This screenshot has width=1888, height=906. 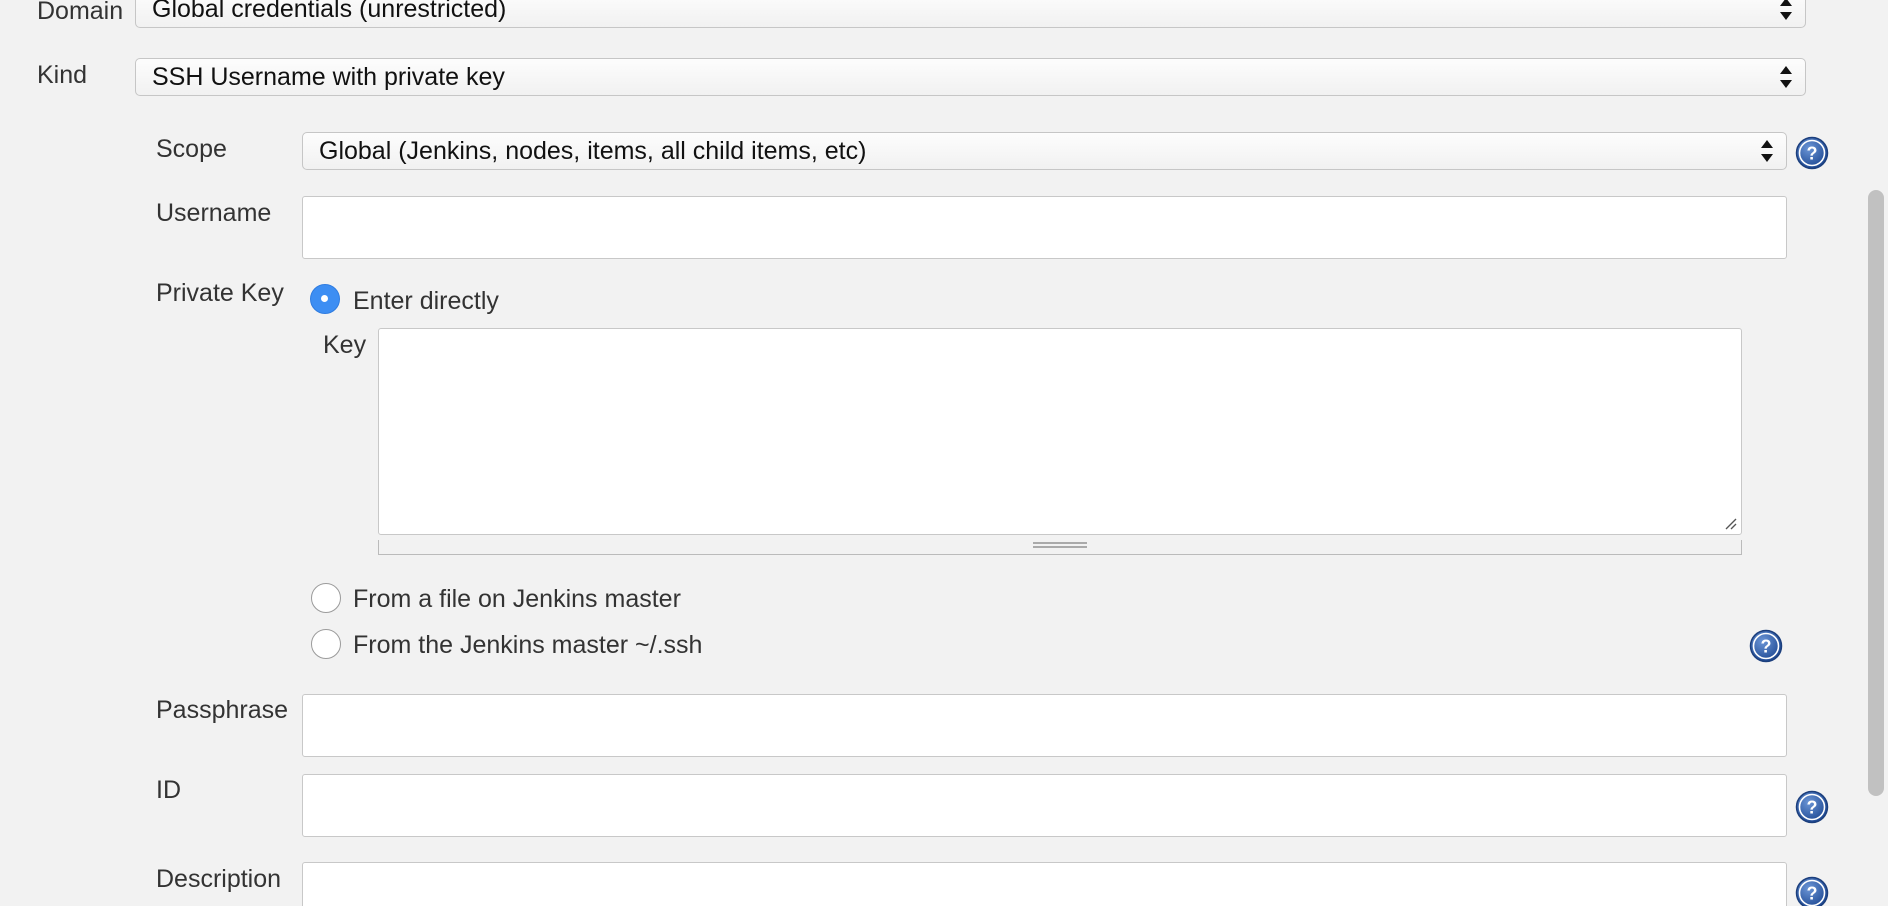 What do you see at coordinates (62, 75) in the screenshot?
I see `kind-label: Kind` at bounding box center [62, 75].